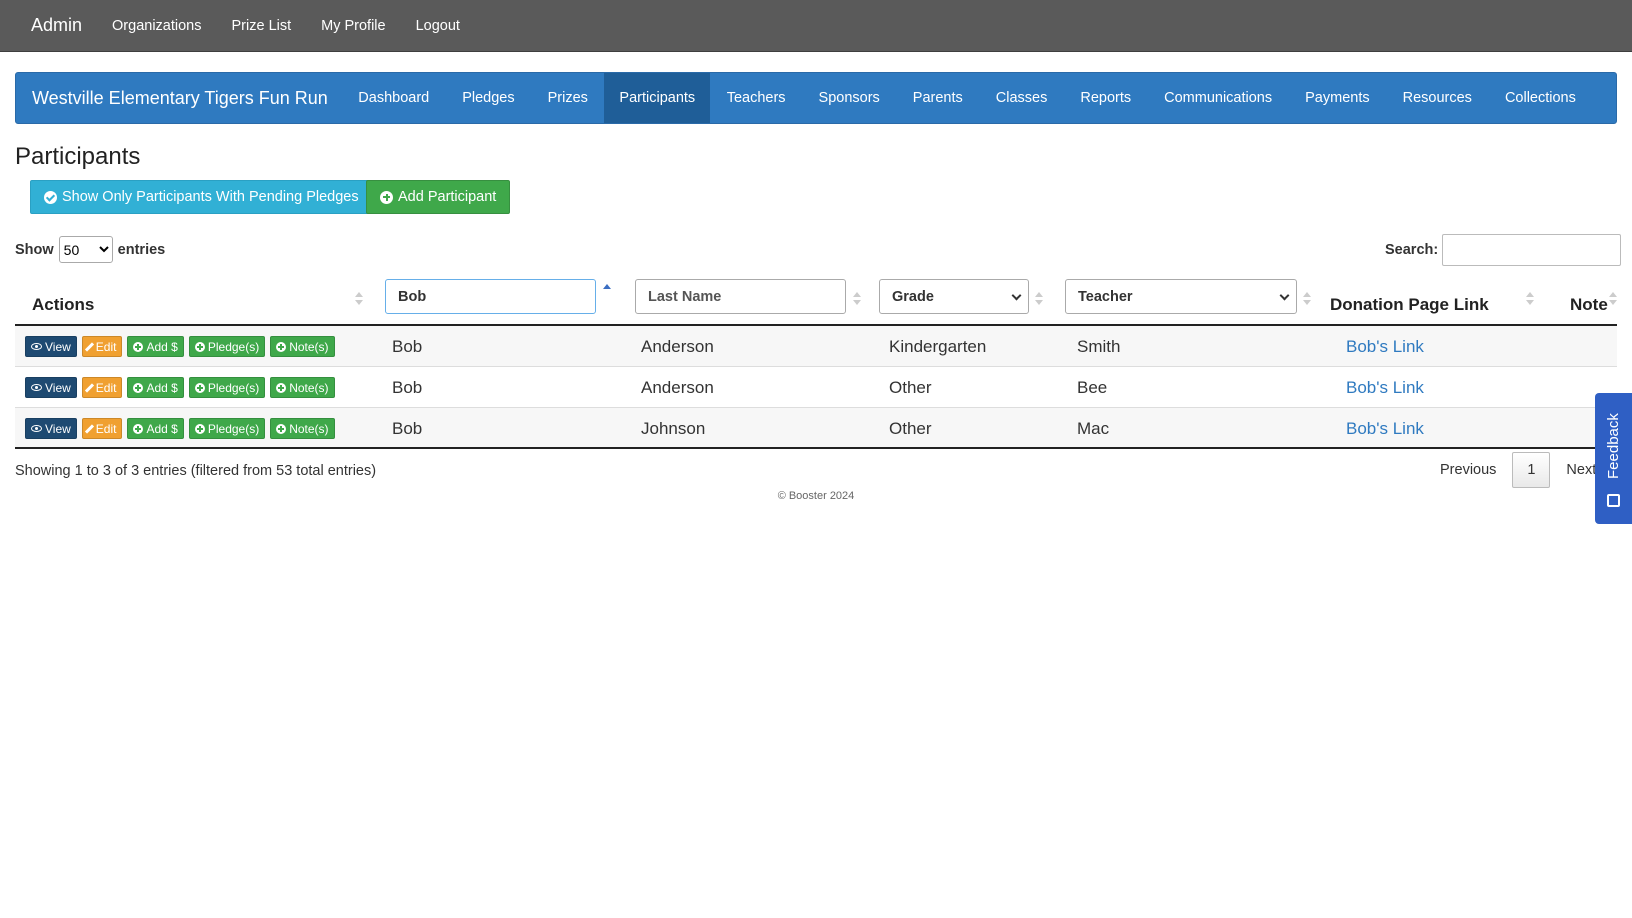 The height and width of the screenshot is (918, 1632). Describe the element at coordinates (1437, 98) in the screenshot. I see `nav-resources: Resources` at that location.